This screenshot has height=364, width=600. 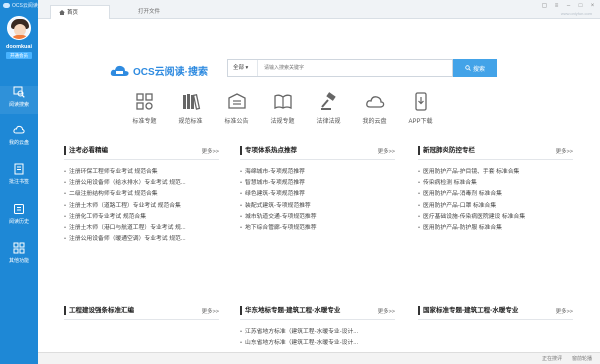 I want to click on nav-laws: 法律法规, so click(x=328, y=108).